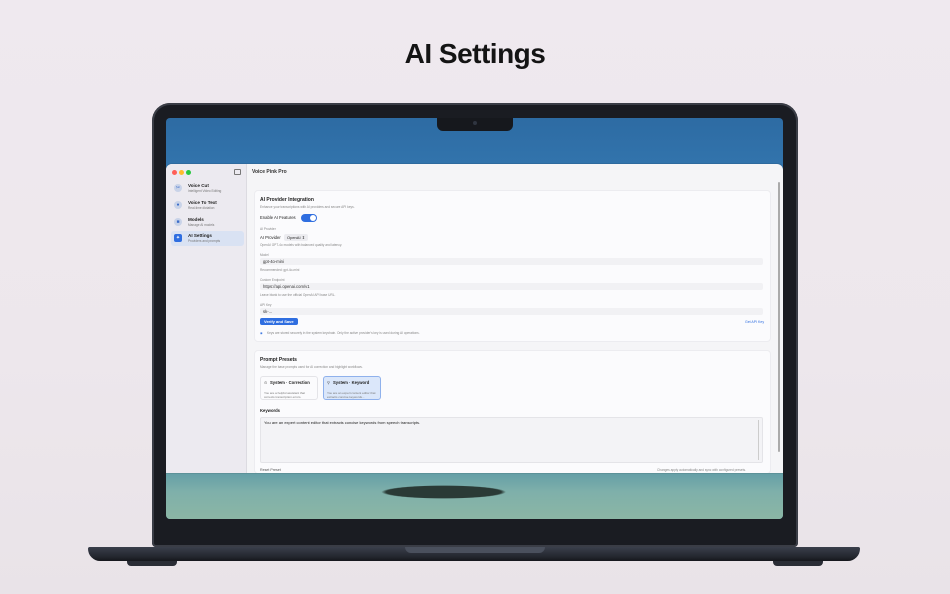  What do you see at coordinates (278, 217) in the screenshot?
I see `enable-ai-label: Enable AI Features` at bounding box center [278, 217].